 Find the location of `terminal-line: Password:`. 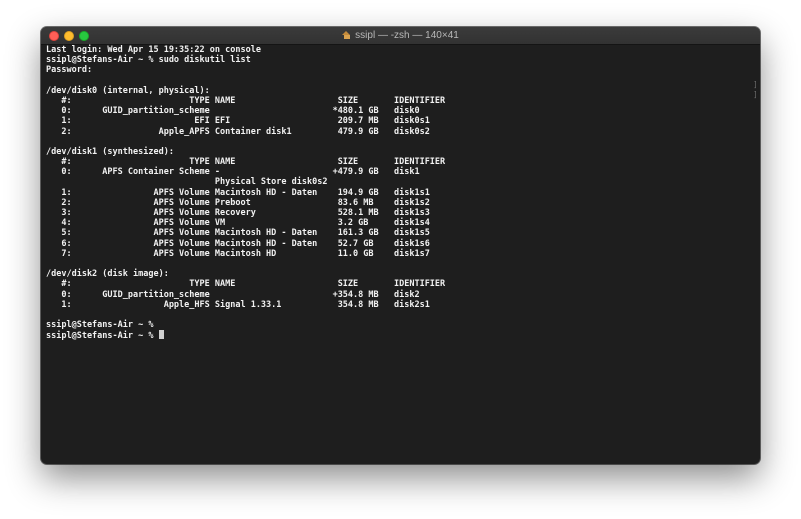

terminal-line: Password: is located at coordinates (69, 70).